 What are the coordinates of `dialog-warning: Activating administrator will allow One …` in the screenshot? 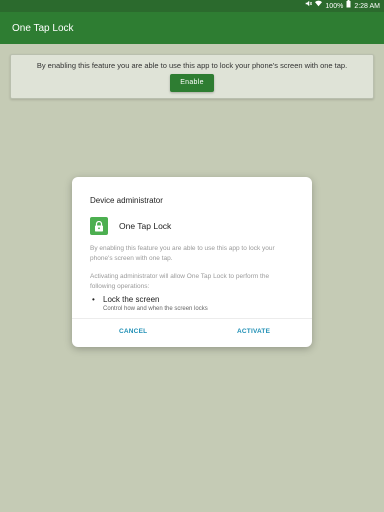 It's located at (180, 281).